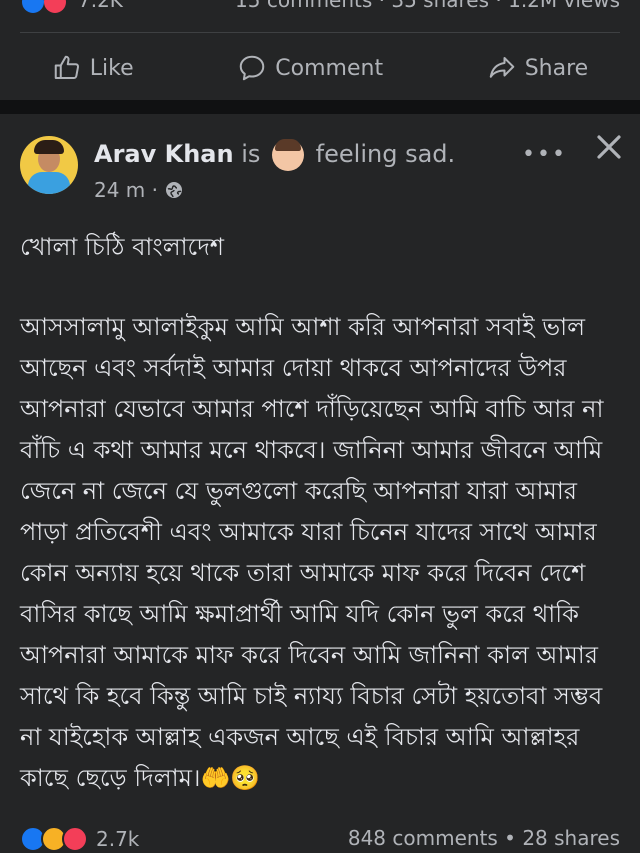 The image size is (640, 853). Describe the element at coordinates (427, 6) in the screenshot. I see `previous-stats-right: 15 comments · 35 shares · 1.2M views` at that location.